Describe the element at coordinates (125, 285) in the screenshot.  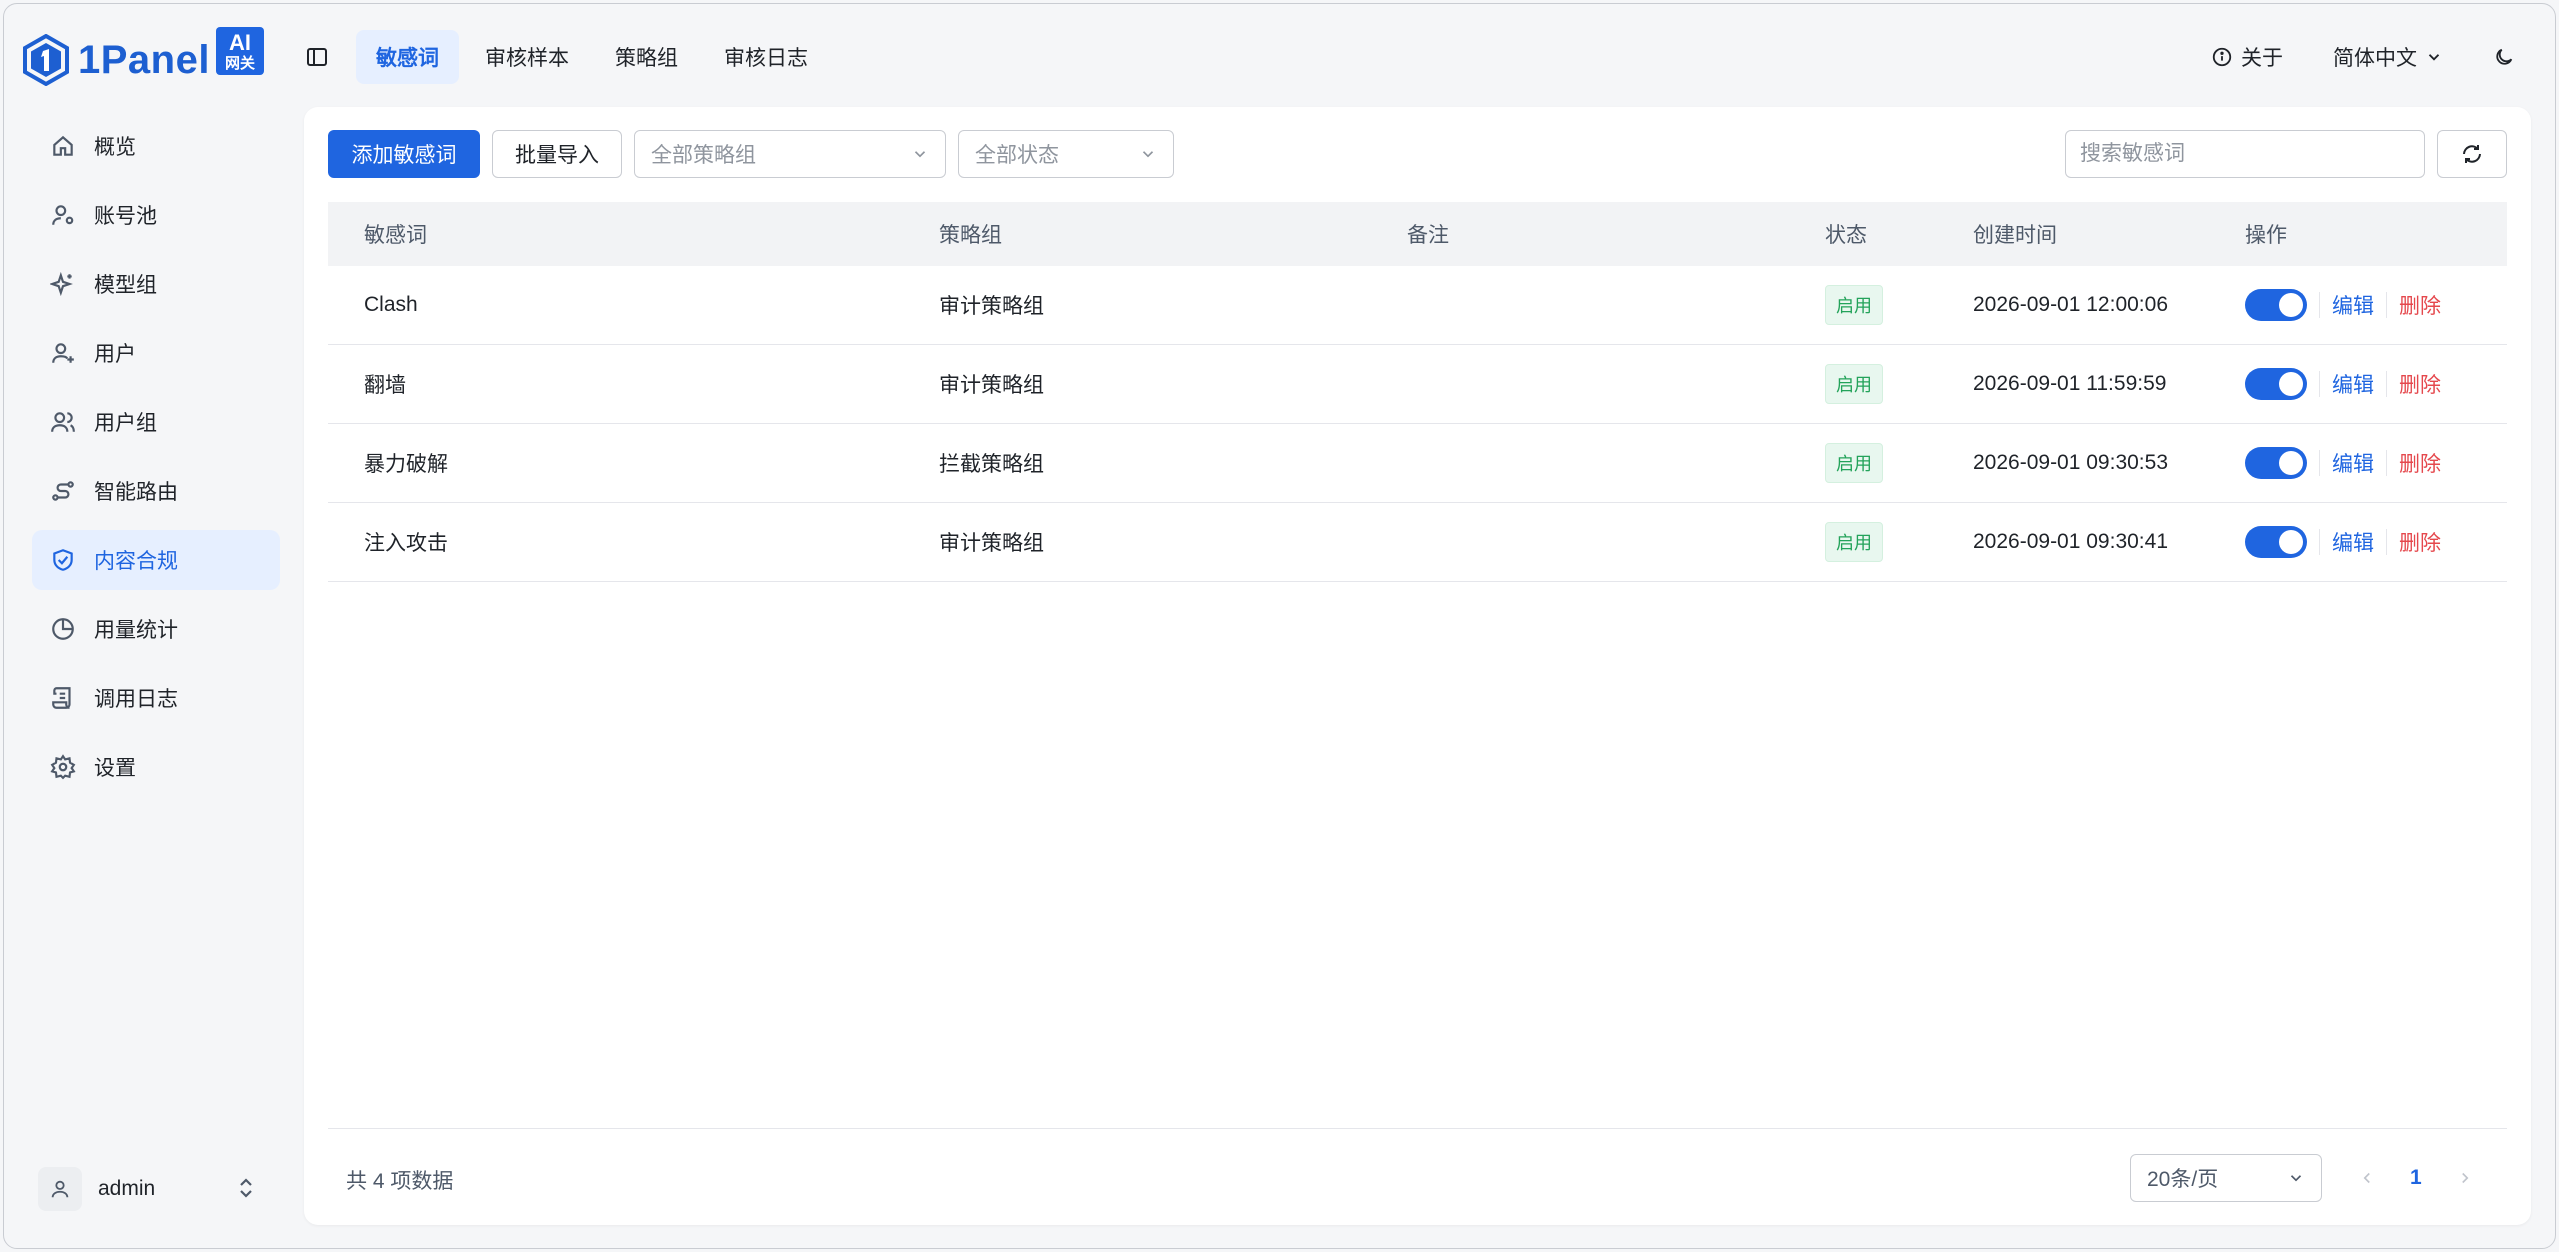
I see `sidebar-item-label: 模型组` at that location.